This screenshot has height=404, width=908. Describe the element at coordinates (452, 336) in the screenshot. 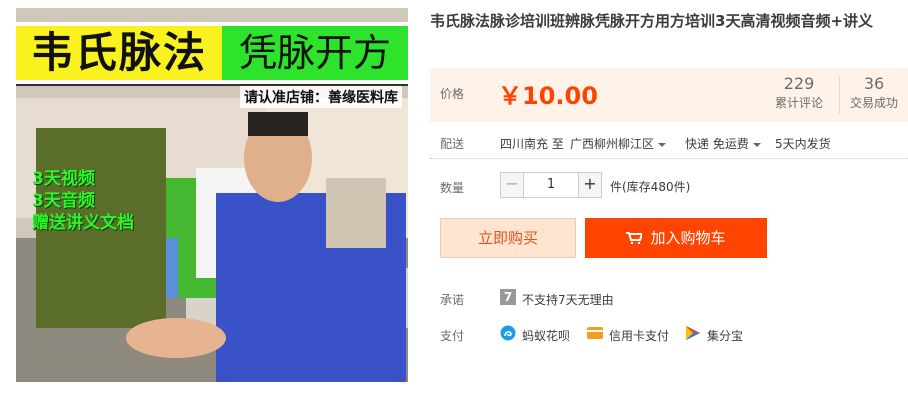

I see `payment-label: 支付` at that location.